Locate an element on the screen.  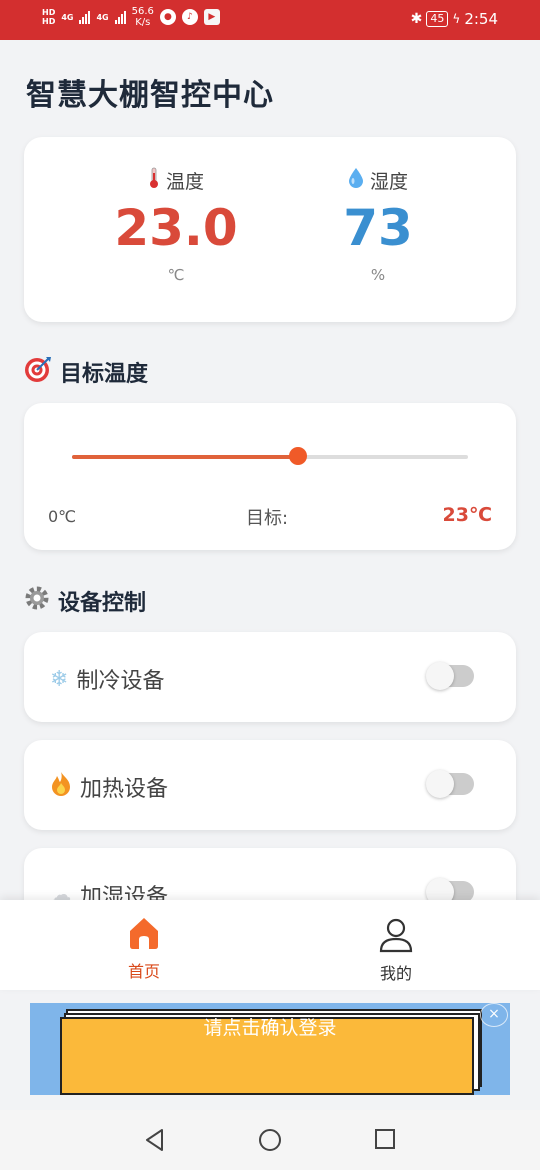
hd-label-2: HD is located at coordinates (49, 21).